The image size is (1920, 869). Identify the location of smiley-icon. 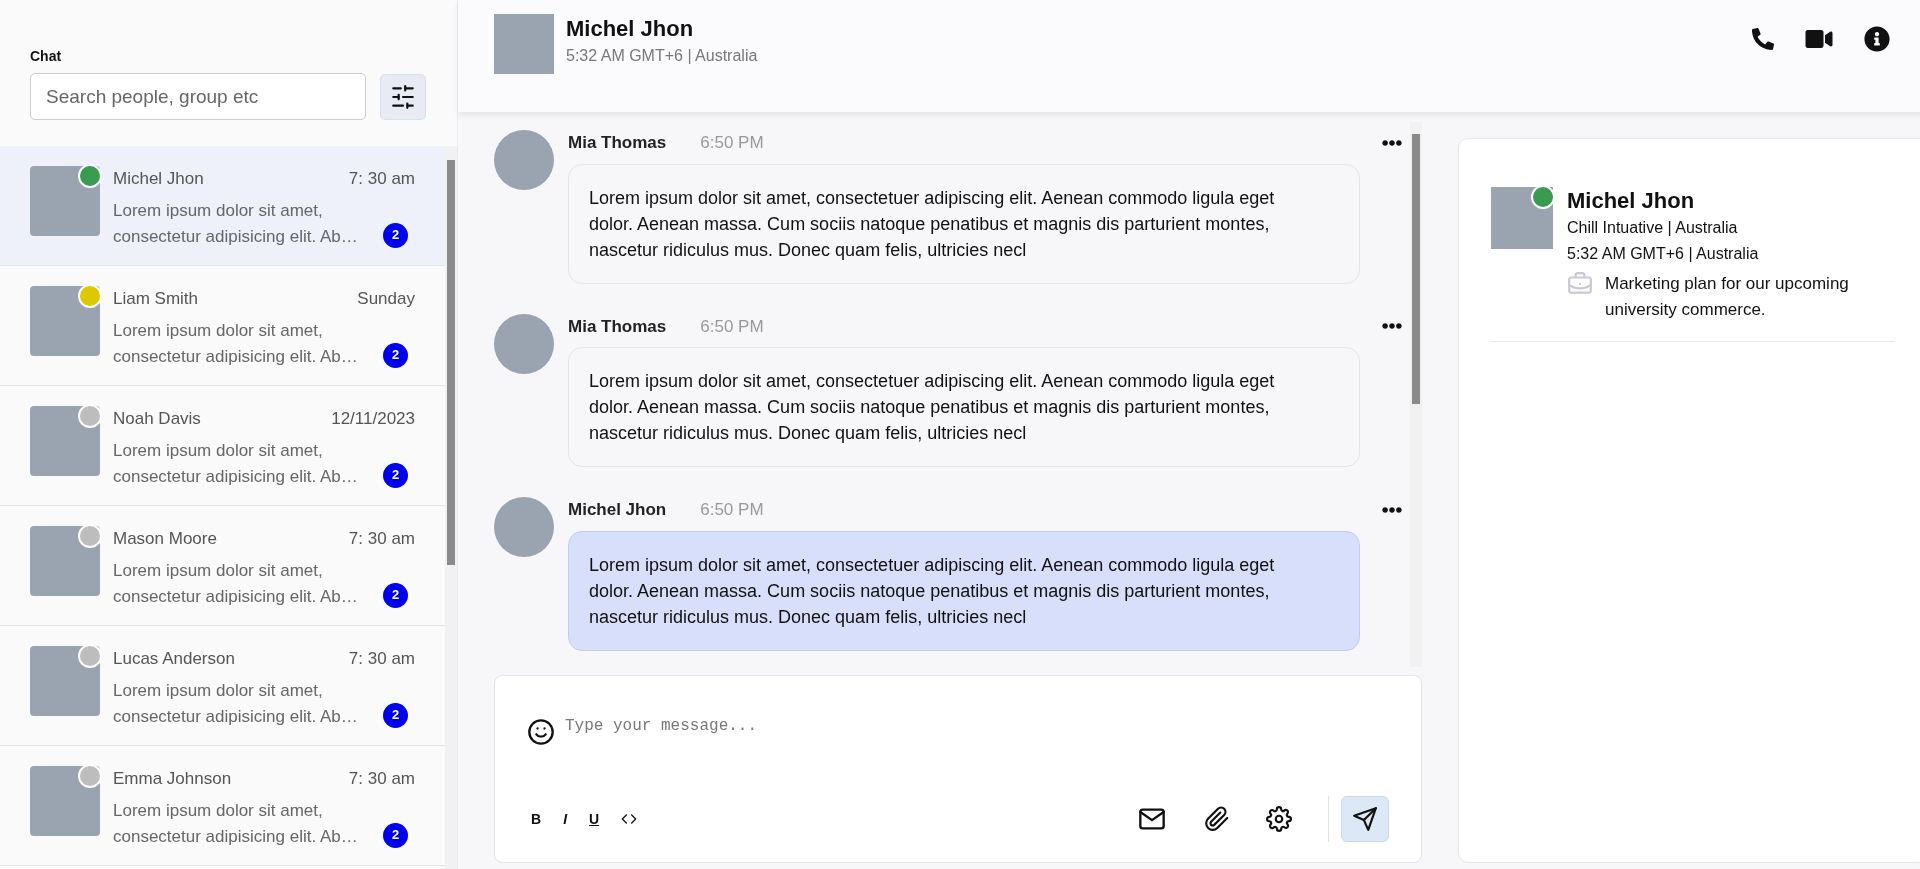
(541, 732).